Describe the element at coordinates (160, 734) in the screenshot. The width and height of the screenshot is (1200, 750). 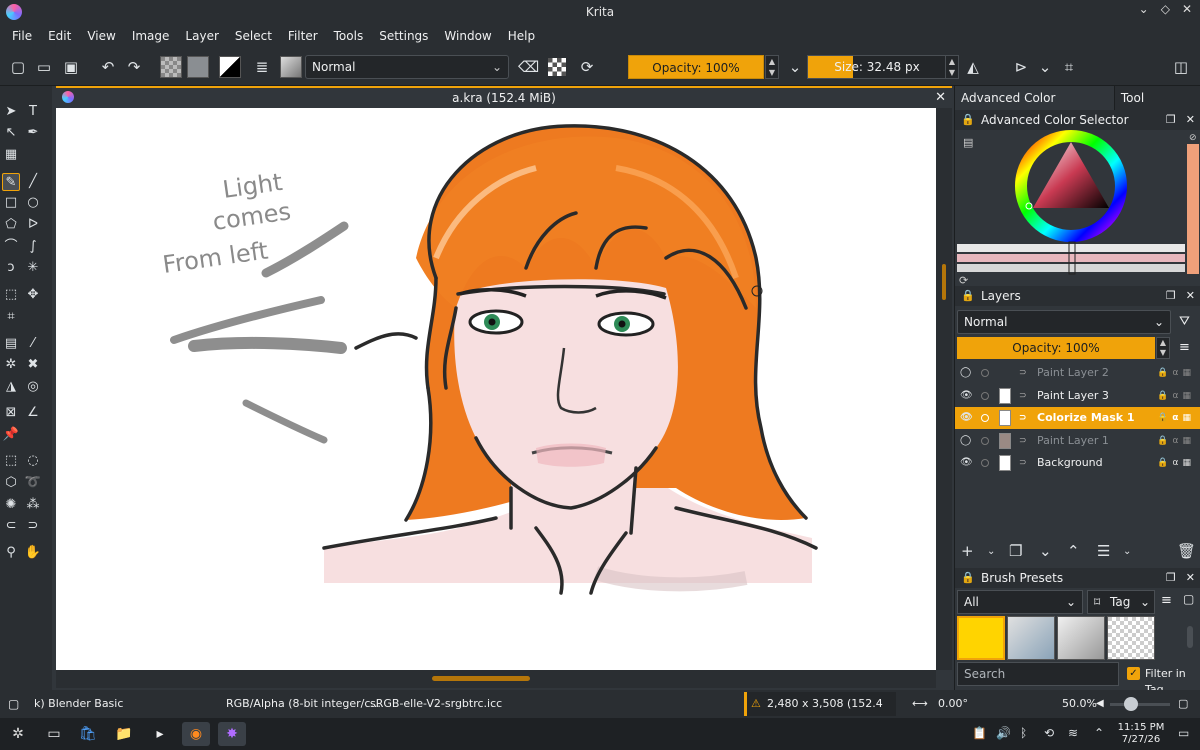
I see `terminal-icon: ▸` at that location.